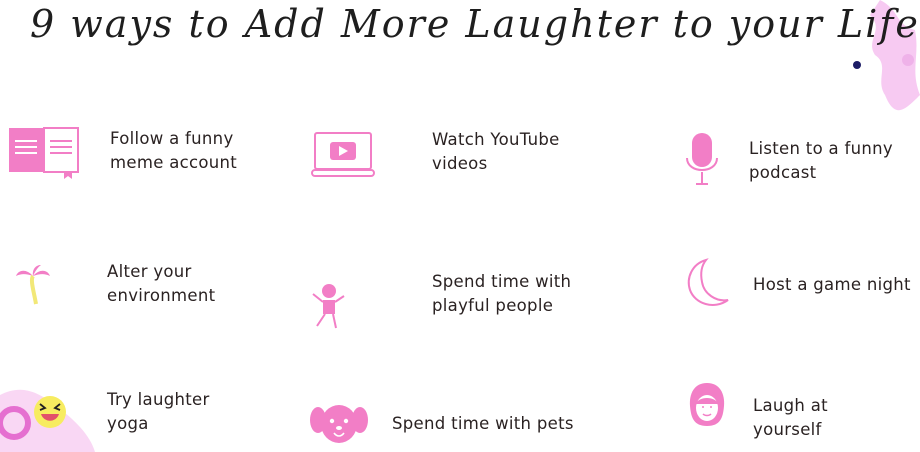  What do you see at coordinates (343, 154) in the screenshot?
I see `laptop-play-icon` at bounding box center [343, 154].